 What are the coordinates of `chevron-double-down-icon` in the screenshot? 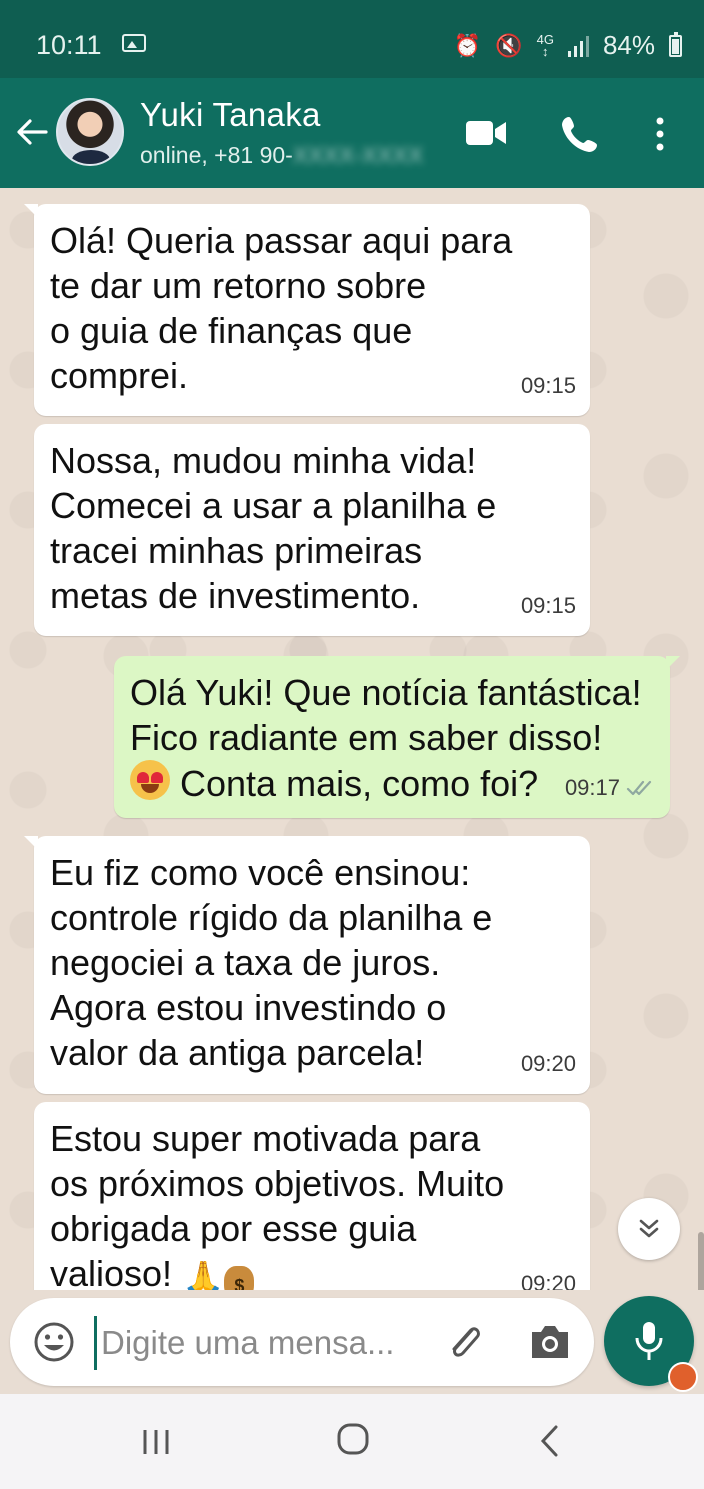 It's located at (649, 1228).